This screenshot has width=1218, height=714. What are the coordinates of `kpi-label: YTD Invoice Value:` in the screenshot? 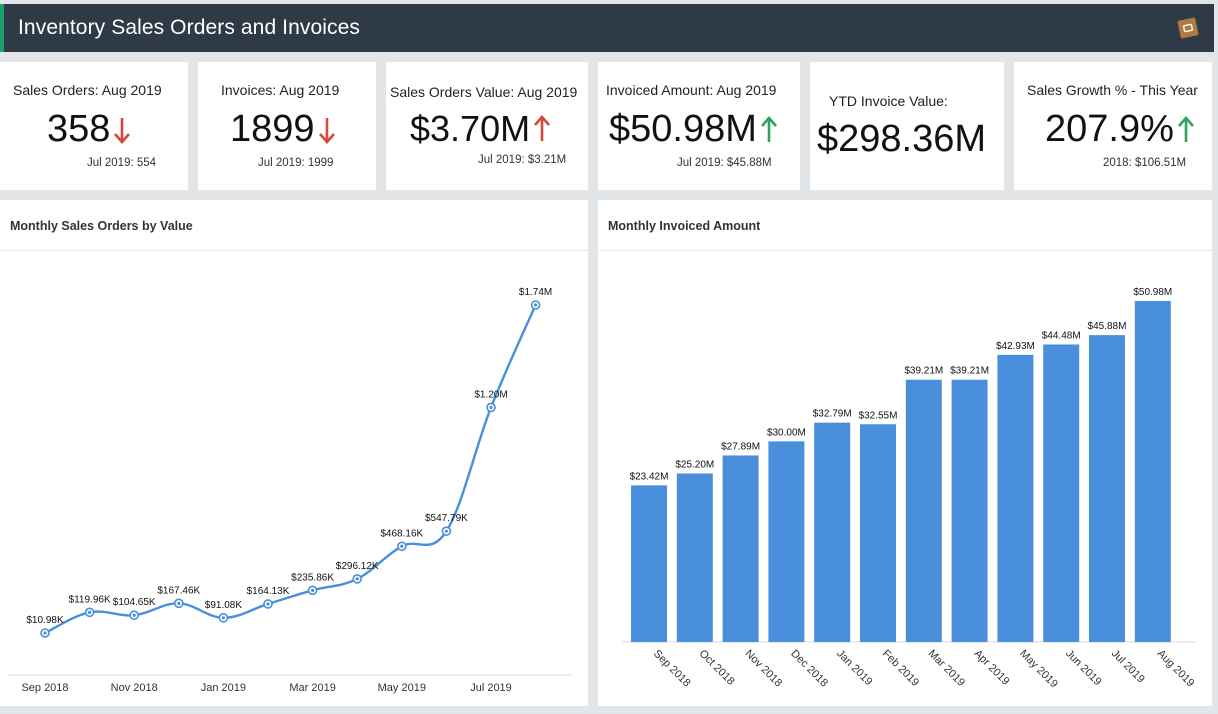 It's located at (888, 101).